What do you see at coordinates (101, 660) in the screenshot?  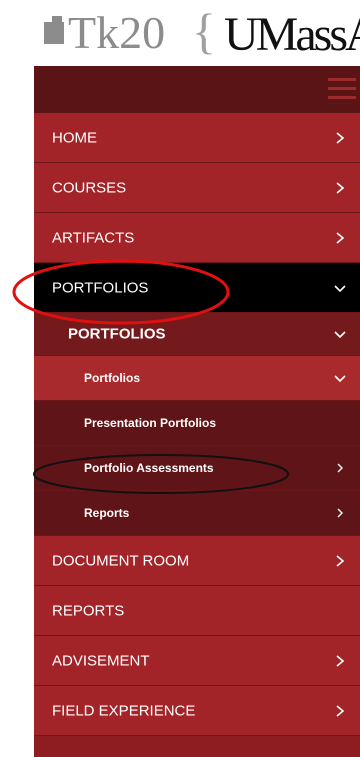 I see `nav-item-label: ADVISEMENT` at bounding box center [101, 660].